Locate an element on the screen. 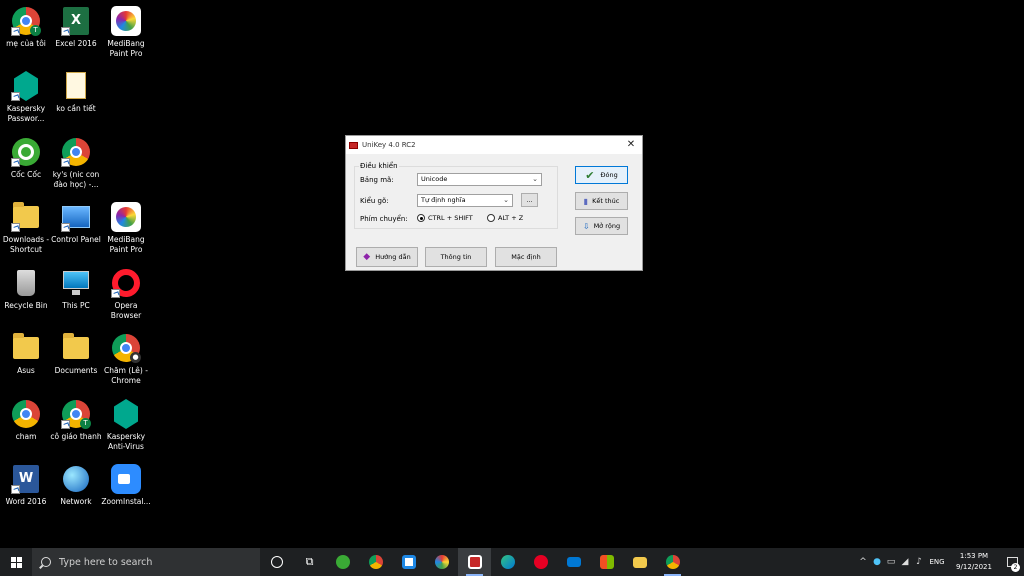  system-tray: ^ ● ▭ ◢ ♪ ENG 1:53 PM 9/12/2021 2 is located at coordinates (940, 562).